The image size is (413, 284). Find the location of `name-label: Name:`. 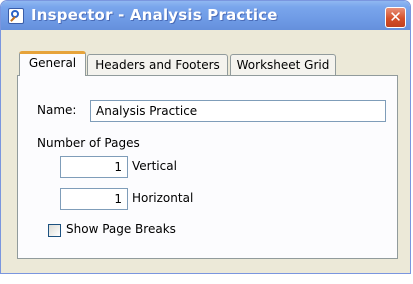

name-label: Name: is located at coordinates (57, 110).